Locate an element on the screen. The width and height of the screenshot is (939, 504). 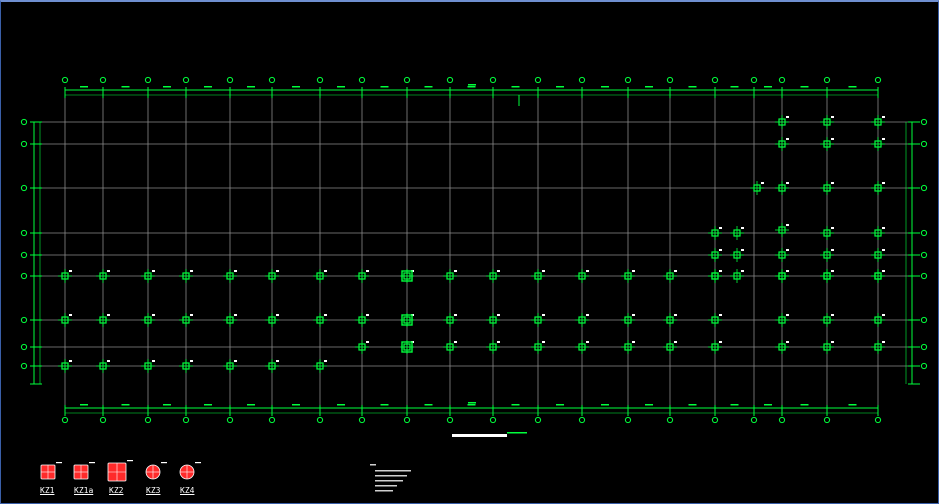
dimension-total-mark is located at coordinates (472, 403).